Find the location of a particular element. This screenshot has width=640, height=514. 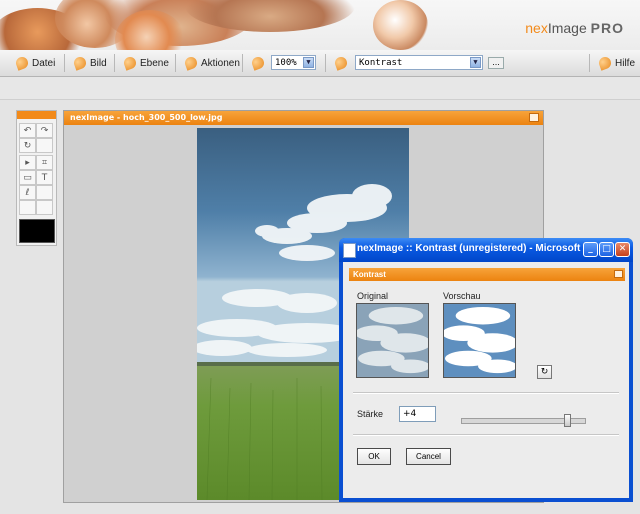

minimize-button is located at coordinates (534, 117).